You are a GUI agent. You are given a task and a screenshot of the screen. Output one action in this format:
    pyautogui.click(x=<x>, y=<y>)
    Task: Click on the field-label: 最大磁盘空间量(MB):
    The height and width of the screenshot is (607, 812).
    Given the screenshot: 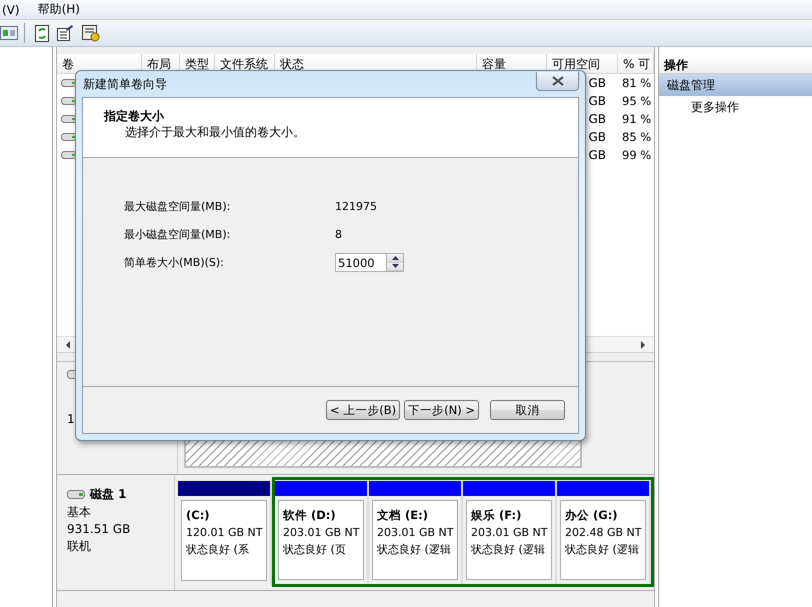 What is the action you would take?
    pyautogui.click(x=178, y=206)
    